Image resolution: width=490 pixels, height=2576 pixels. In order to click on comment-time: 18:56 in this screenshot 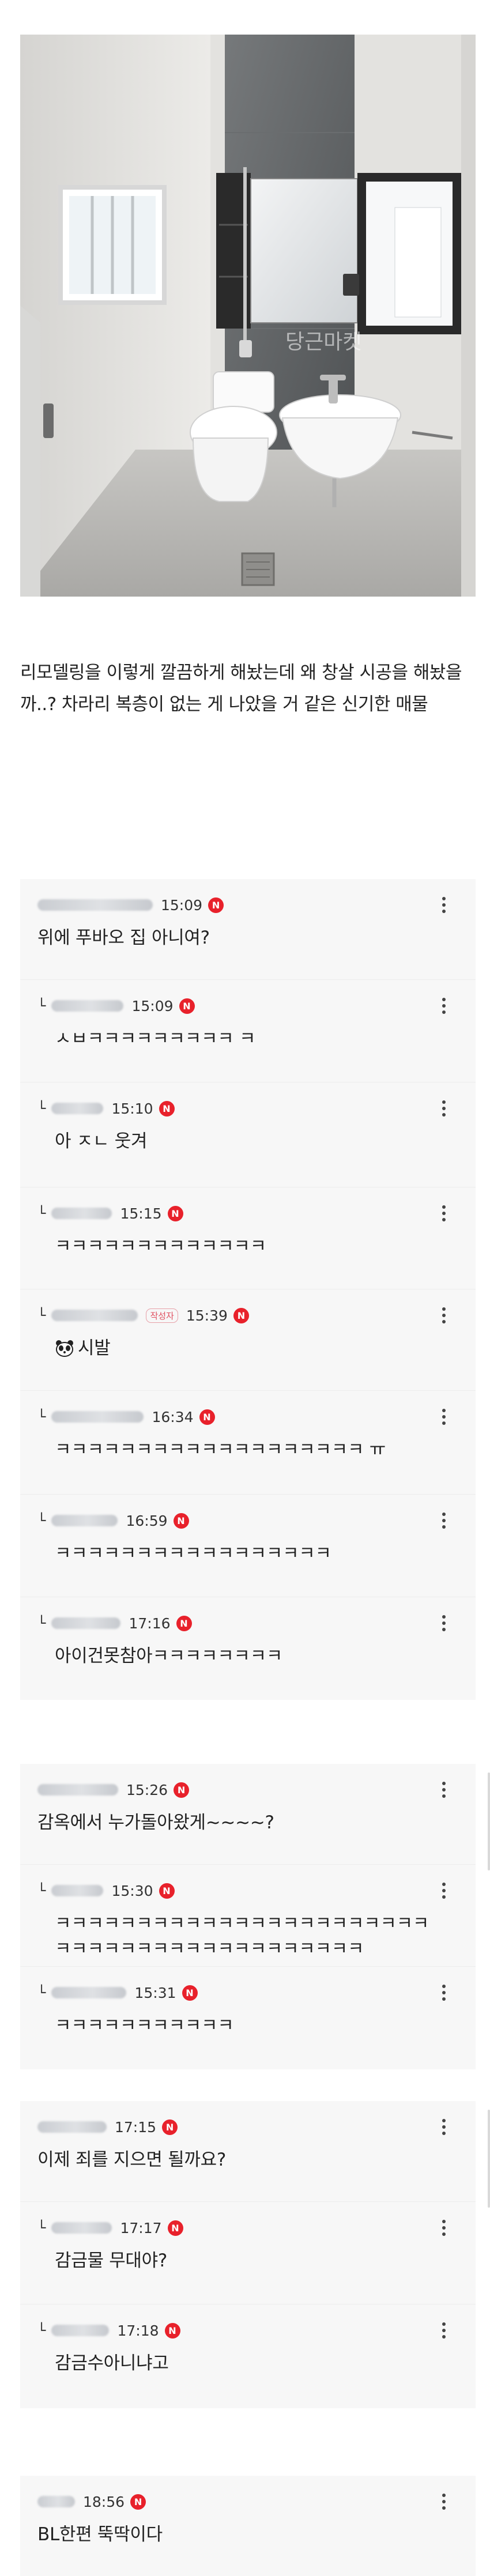, I will do `click(104, 2501)`.